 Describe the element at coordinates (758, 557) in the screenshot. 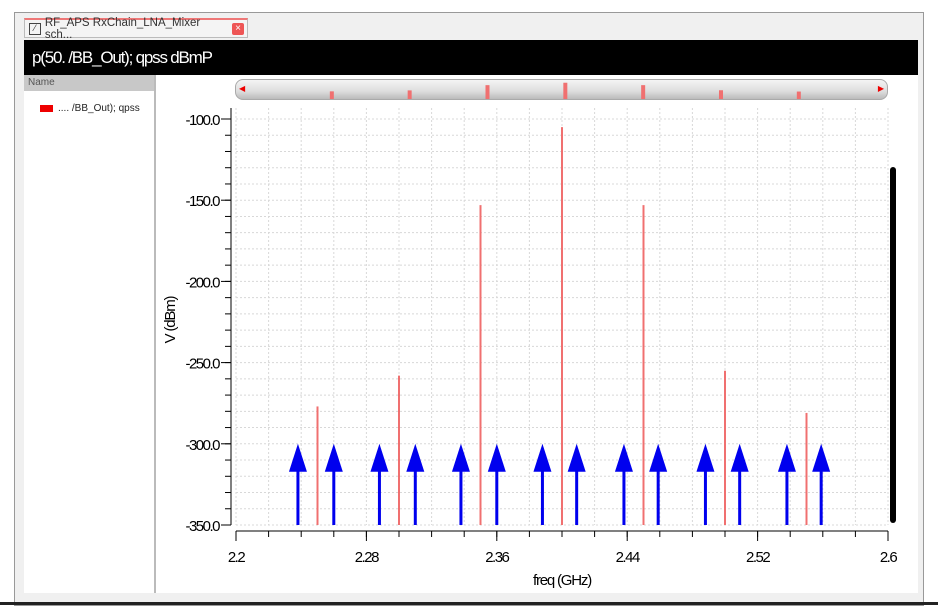

I see `x-tick-label: 2.52` at that location.